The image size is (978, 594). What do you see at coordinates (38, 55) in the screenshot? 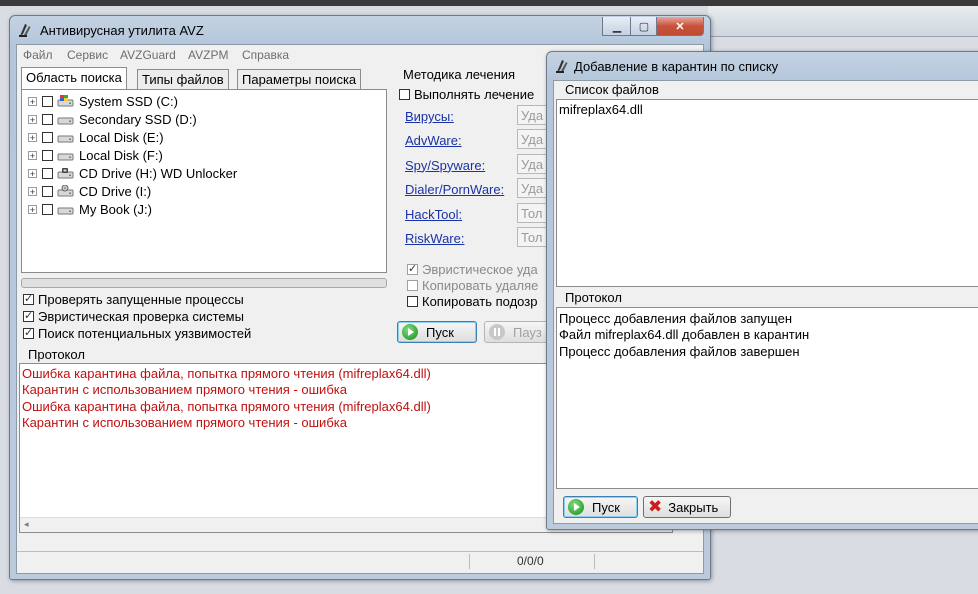
I see `menu-file: Файл` at bounding box center [38, 55].